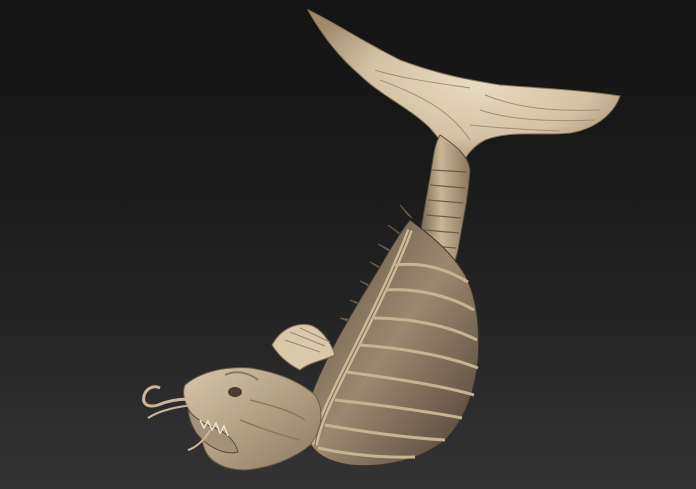  Describe the element at coordinates (463, 89) in the screenshot. I see `tail-fin` at that location.